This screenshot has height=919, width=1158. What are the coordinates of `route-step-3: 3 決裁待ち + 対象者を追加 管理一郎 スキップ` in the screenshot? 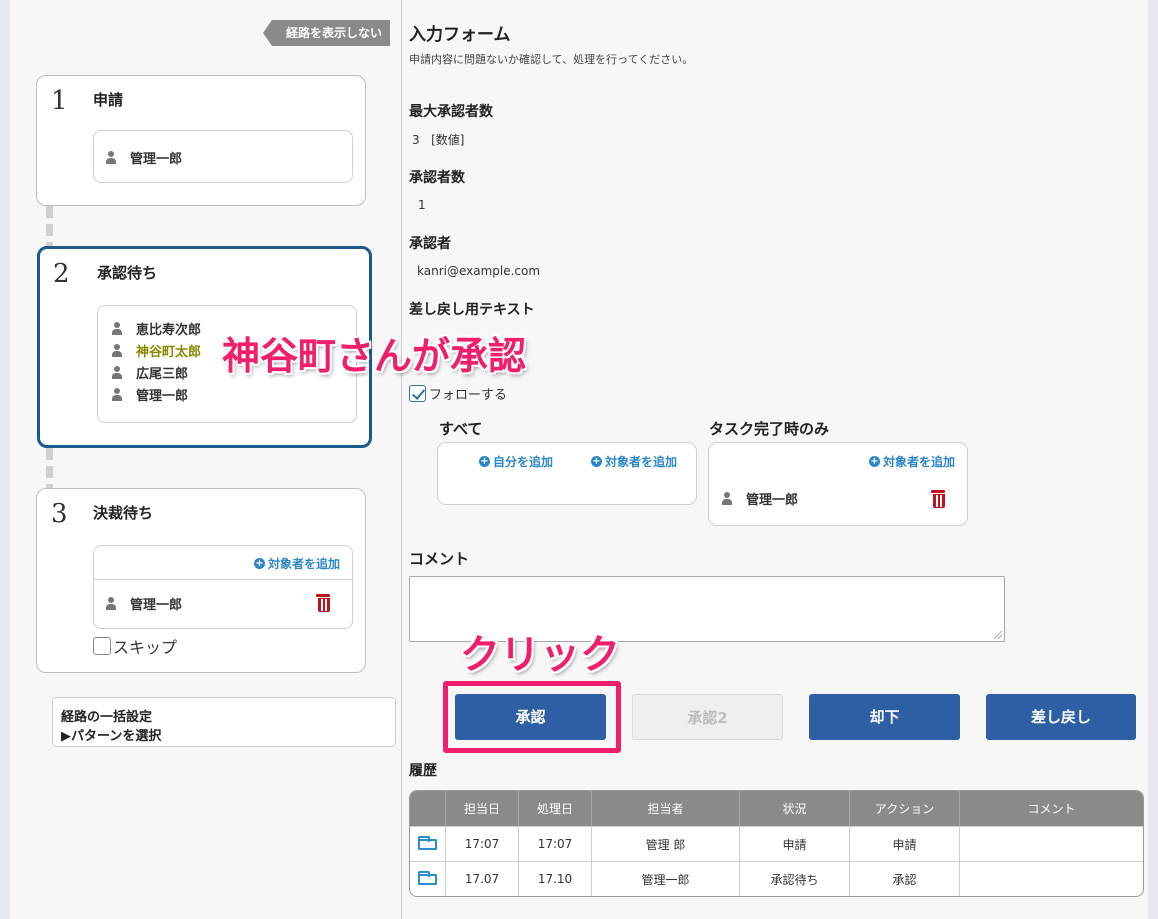 It's located at (201, 580).